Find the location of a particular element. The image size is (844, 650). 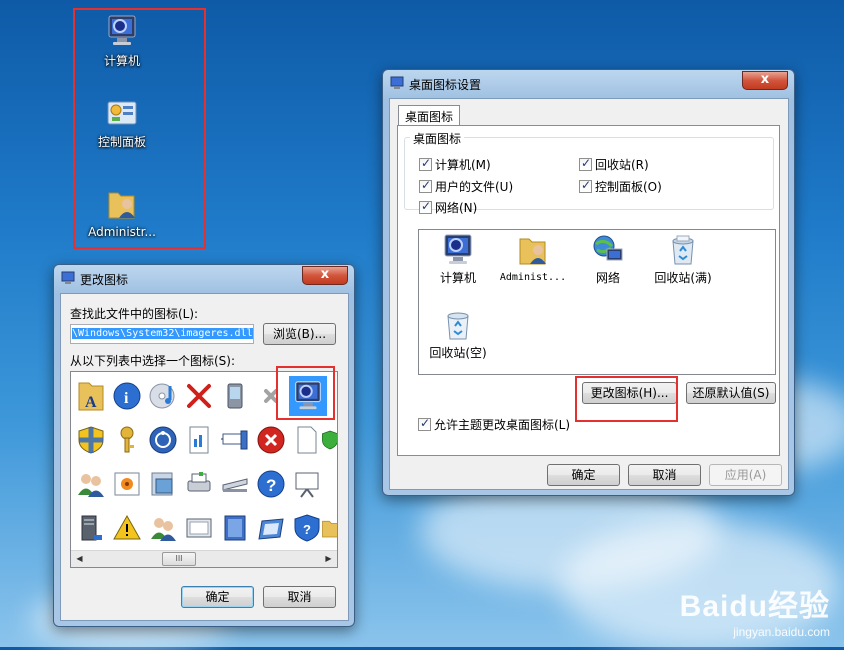

scroll-thumb: III is located at coordinates (179, 559).